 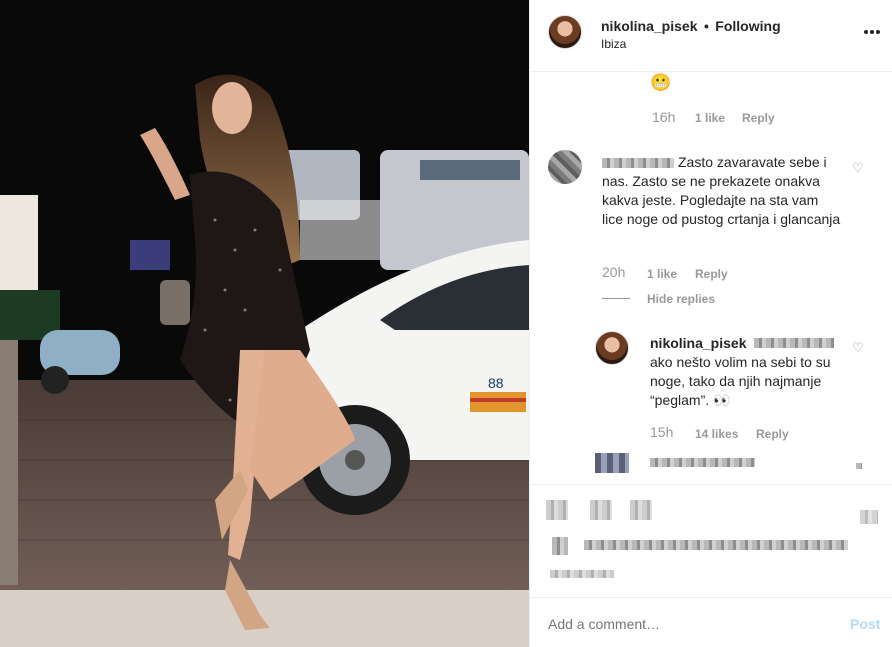 What do you see at coordinates (711, 484) in the screenshot?
I see `actions-divider` at bounding box center [711, 484].